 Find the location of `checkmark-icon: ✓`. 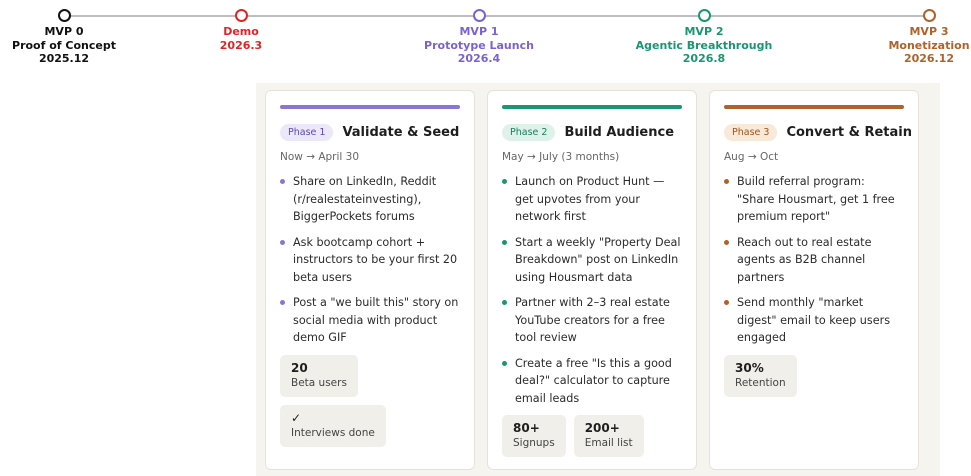

checkmark-icon: ✓ is located at coordinates (296, 417).